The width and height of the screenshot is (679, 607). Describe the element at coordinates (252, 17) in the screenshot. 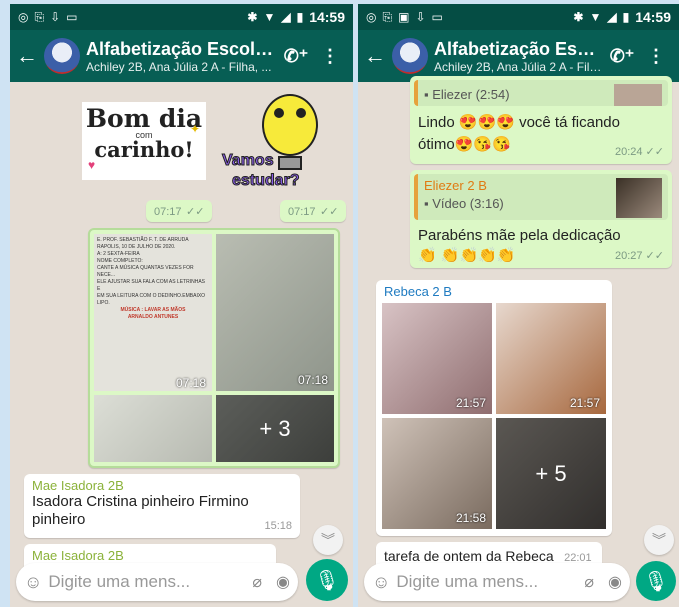

I see `bluetooth-icon: ✱` at that location.